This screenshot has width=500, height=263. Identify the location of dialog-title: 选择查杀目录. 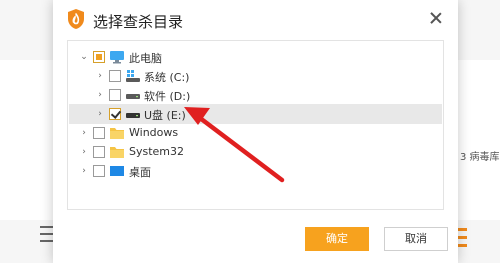
(138, 22).